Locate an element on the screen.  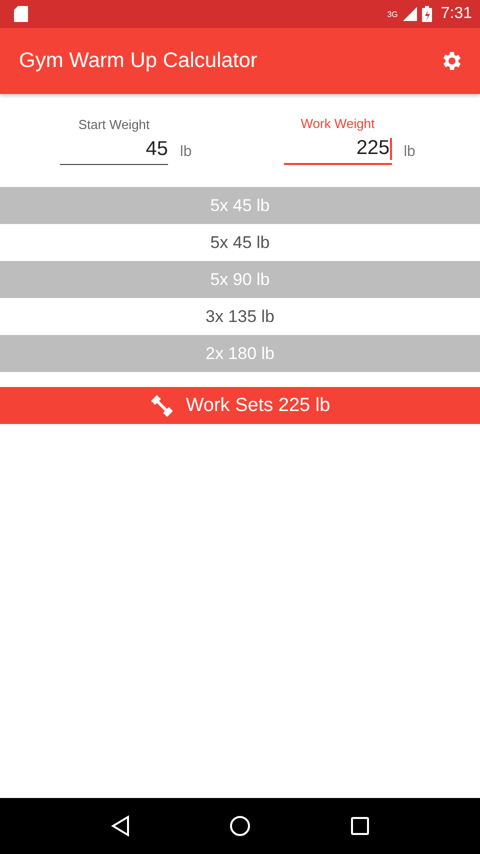
sd-card-icon is located at coordinates (21, 14).